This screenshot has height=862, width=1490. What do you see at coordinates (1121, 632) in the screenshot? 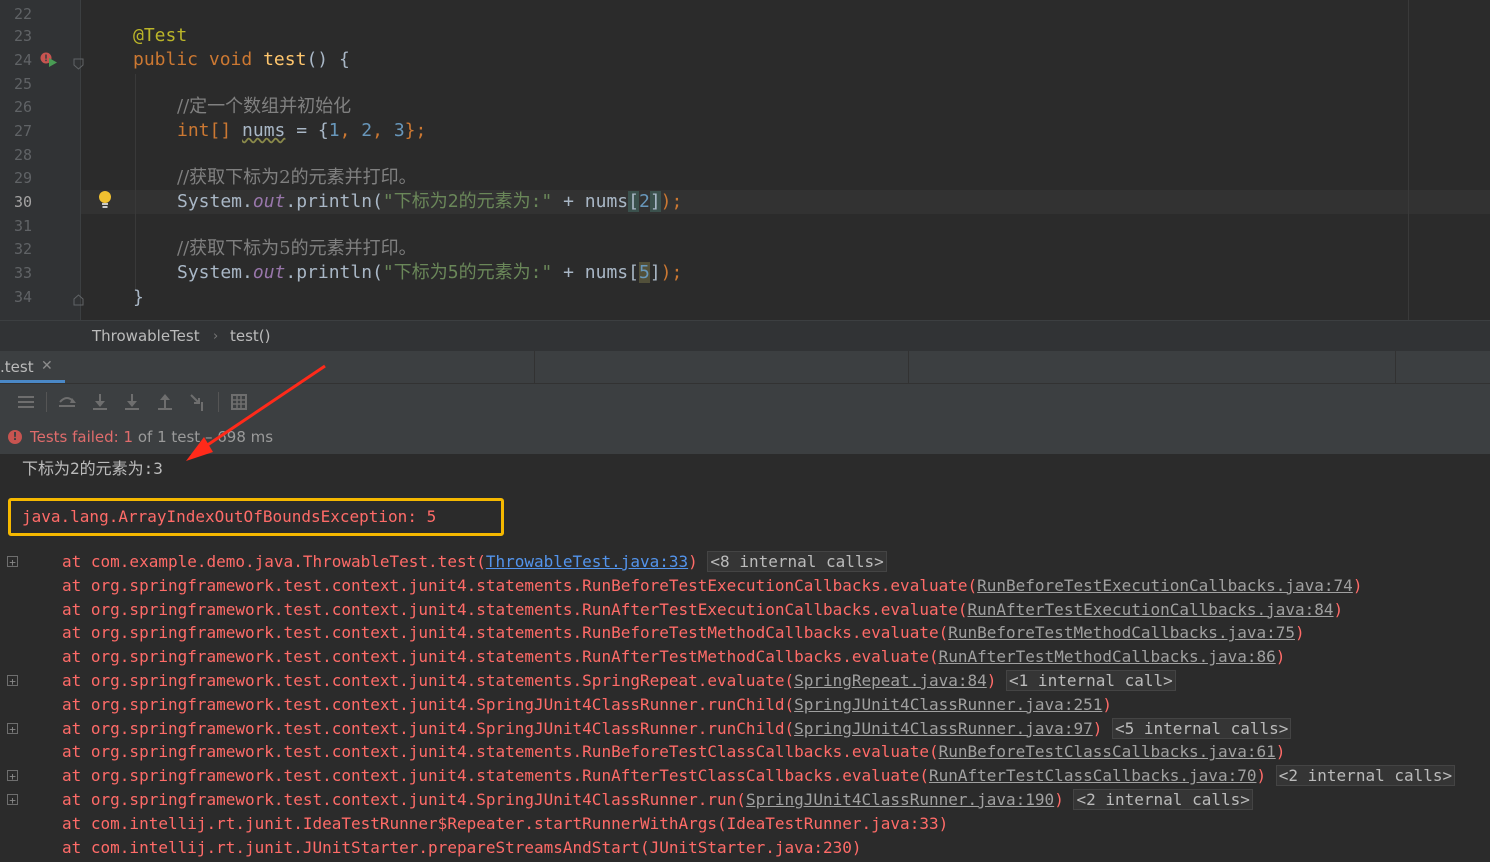
I see `source-link: RunBeforeTestMethodCallbacks.java:75` at bounding box center [1121, 632].